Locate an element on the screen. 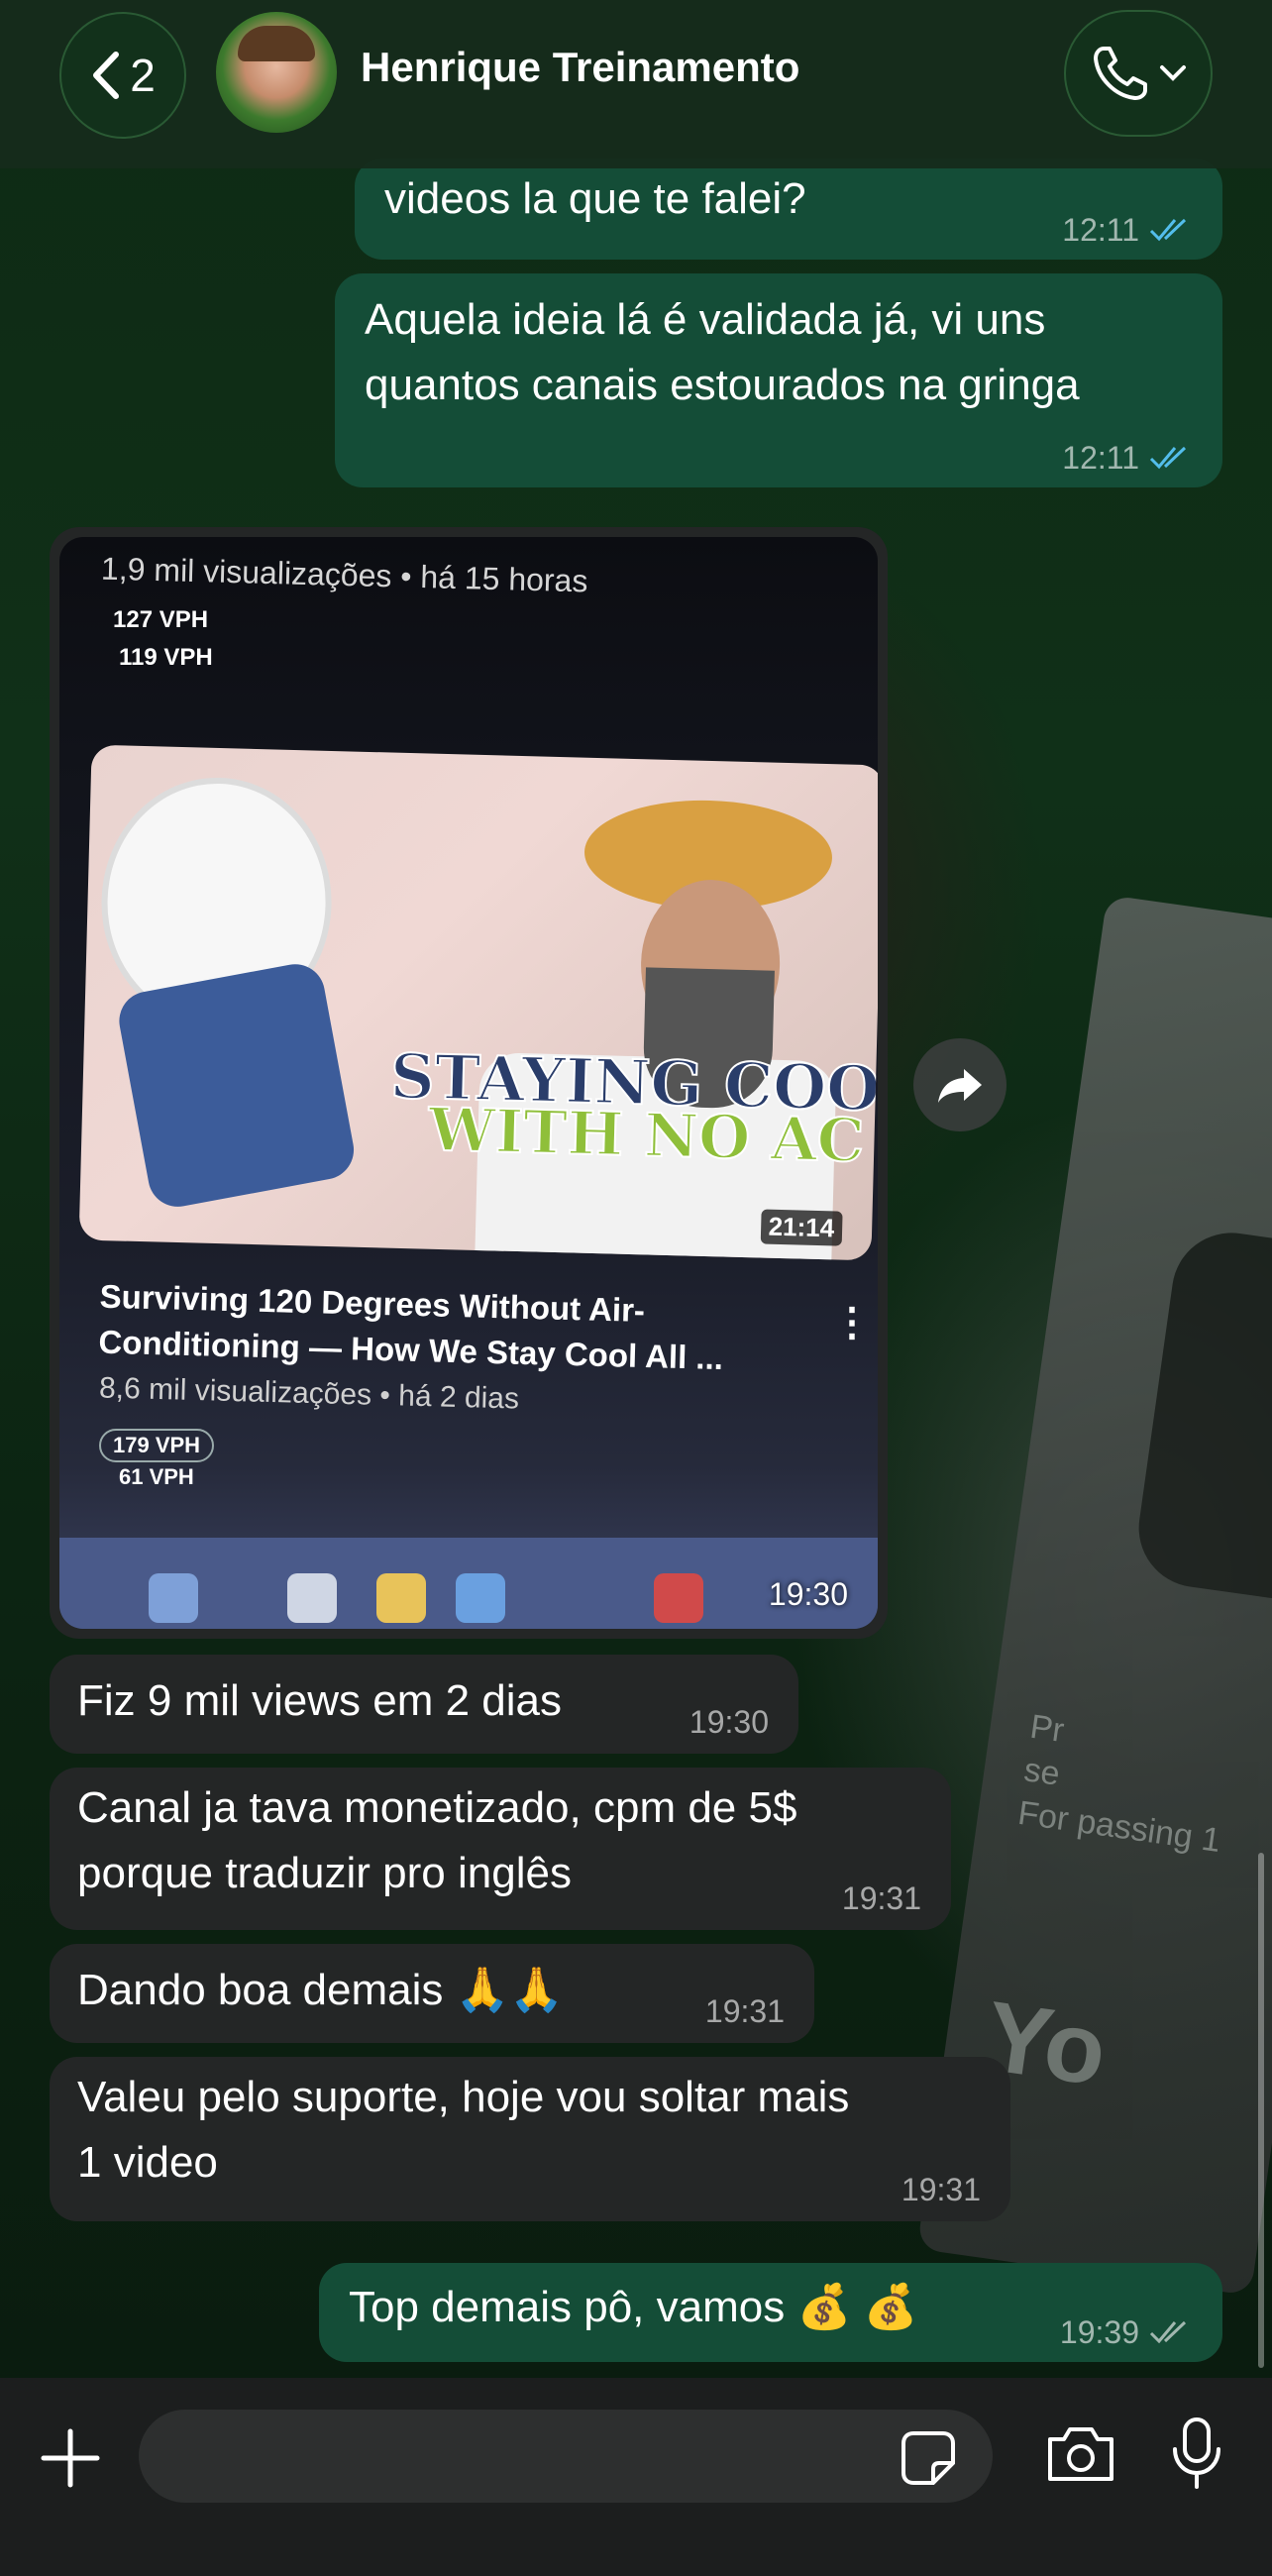 Image resolution: width=1272 pixels, height=2576 pixels. vph-label: 119 VPH is located at coordinates (166, 657).